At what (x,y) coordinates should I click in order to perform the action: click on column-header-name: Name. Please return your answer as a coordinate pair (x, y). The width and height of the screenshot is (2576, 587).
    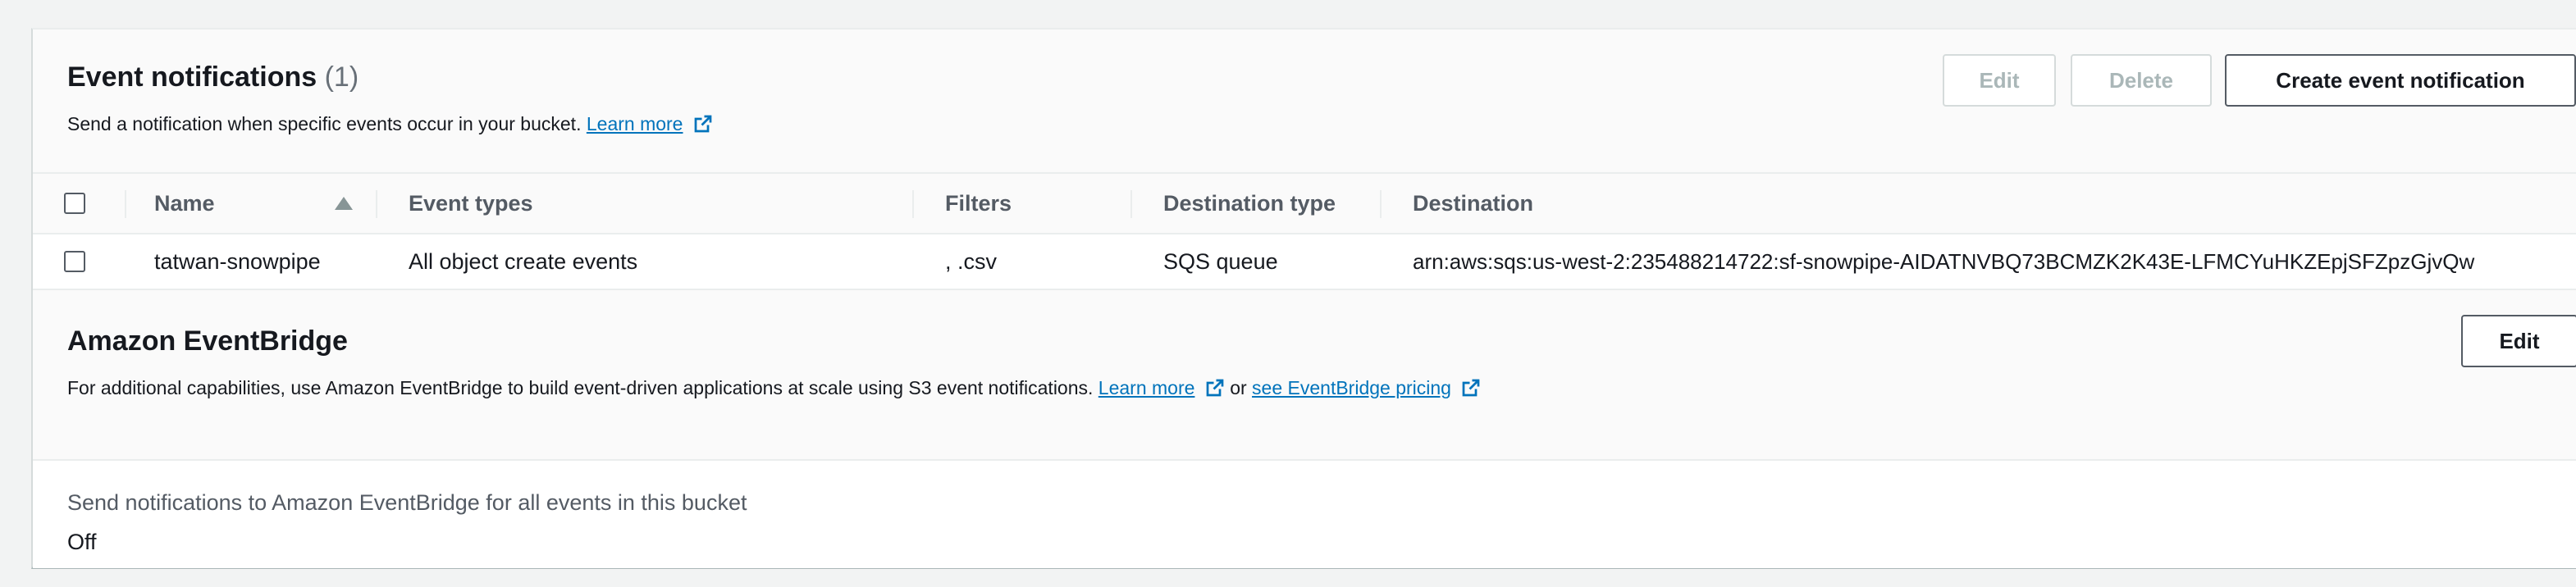
    Looking at the image, I should click on (185, 203).